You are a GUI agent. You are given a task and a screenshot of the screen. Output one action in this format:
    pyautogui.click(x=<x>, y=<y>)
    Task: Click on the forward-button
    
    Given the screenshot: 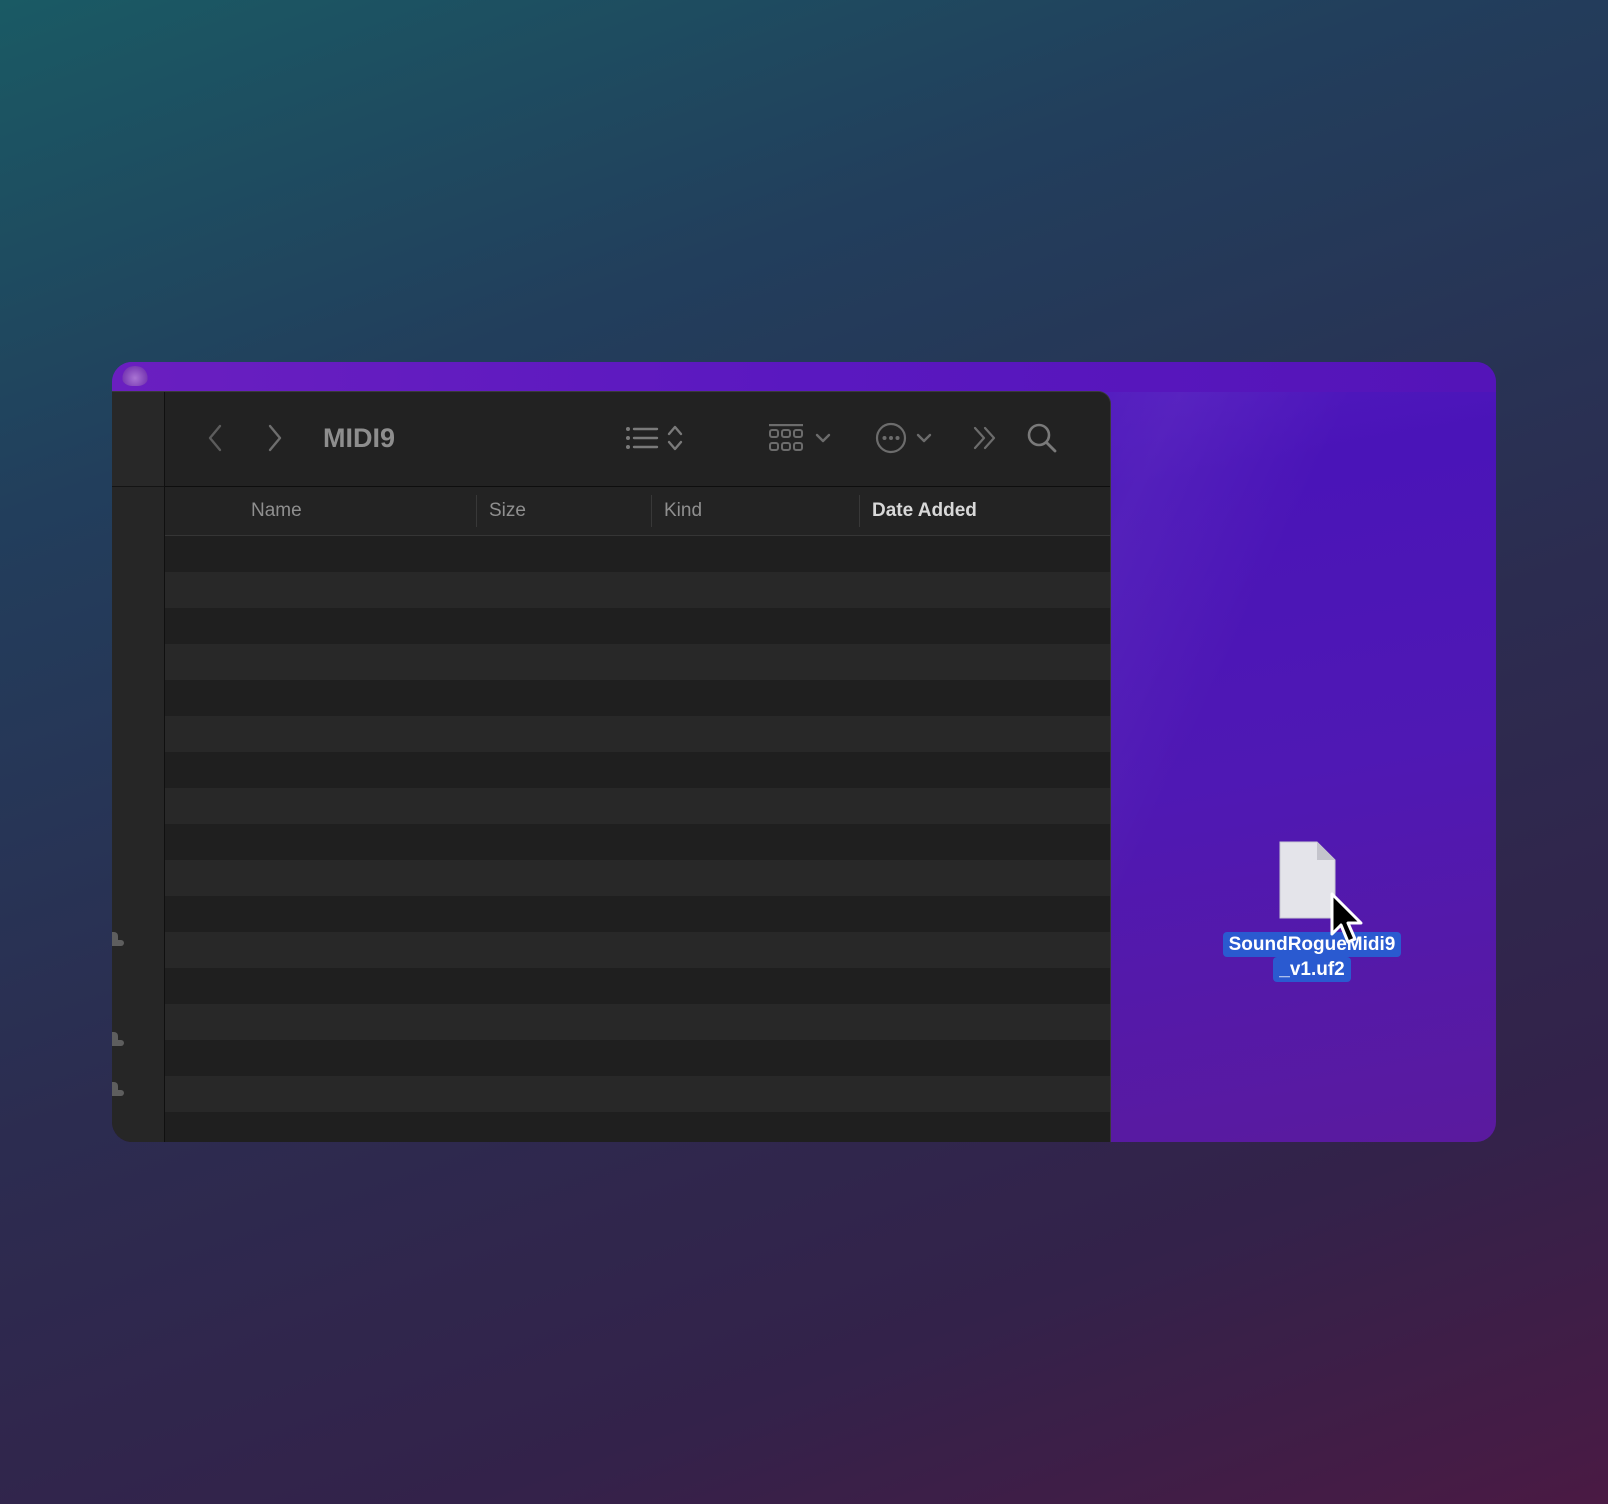 What is the action you would take?
    pyautogui.click(x=275, y=438)
    